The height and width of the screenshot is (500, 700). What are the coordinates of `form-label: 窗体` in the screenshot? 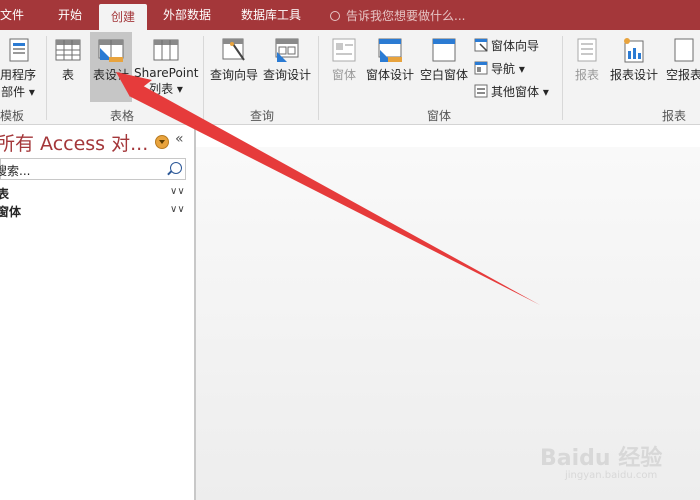 It's located at (343, 75).